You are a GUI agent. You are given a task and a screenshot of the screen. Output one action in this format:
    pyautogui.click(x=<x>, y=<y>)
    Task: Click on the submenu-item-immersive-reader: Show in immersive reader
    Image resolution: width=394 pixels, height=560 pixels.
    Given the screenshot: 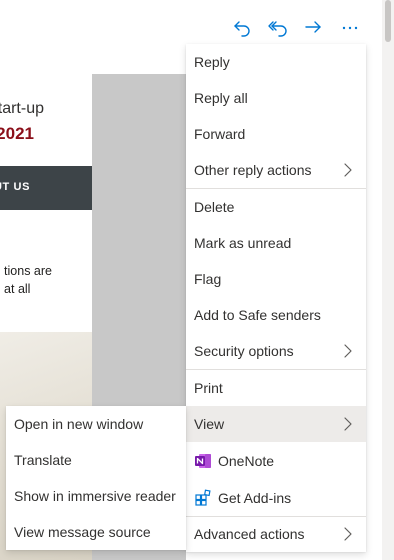 What is the action you would take?
    pyautogui.click(x=96, y=496)
    